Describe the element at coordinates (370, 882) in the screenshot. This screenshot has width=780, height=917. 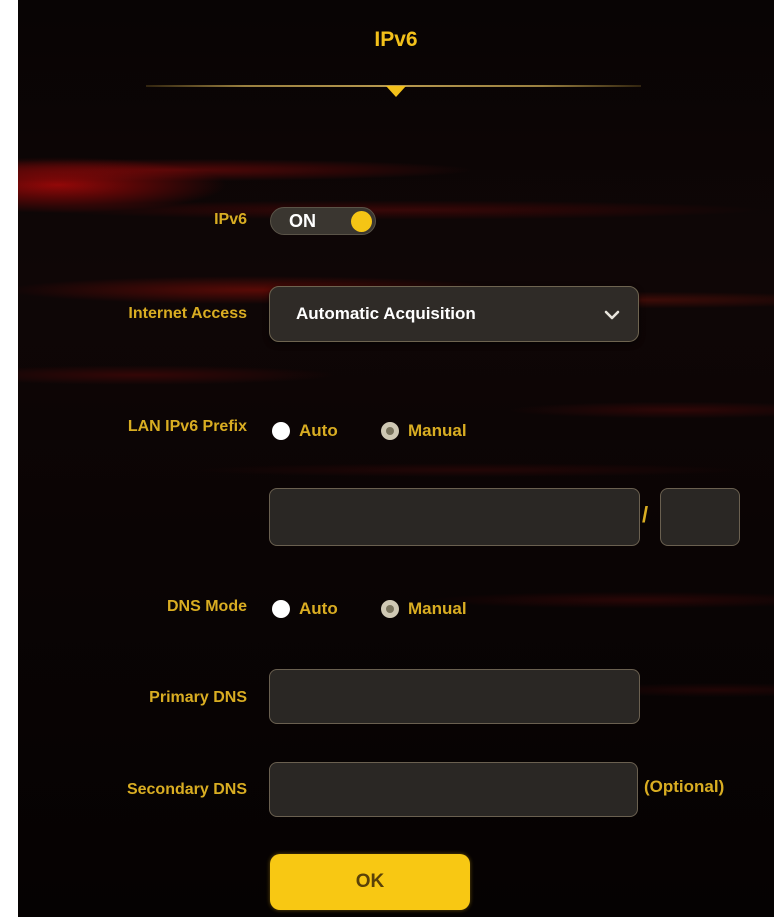
I see `ok-button: OK` at that location.